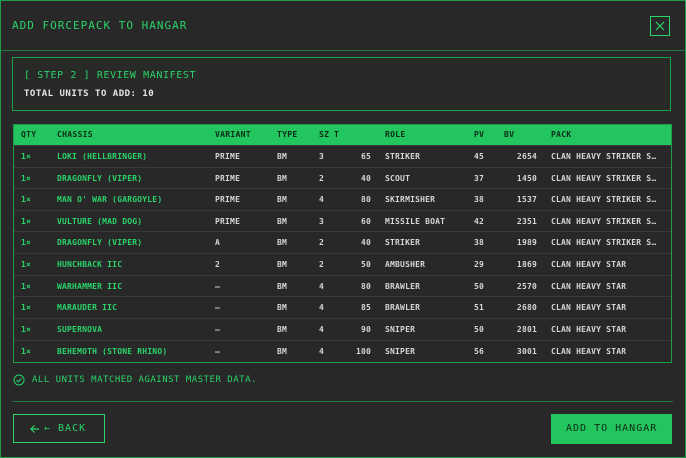 This screenshot has width=686, height=458. What do you see at coordinates (365, 307) in the screenshot?
I see `cell-t: 85` at bounding box center [365, 307].